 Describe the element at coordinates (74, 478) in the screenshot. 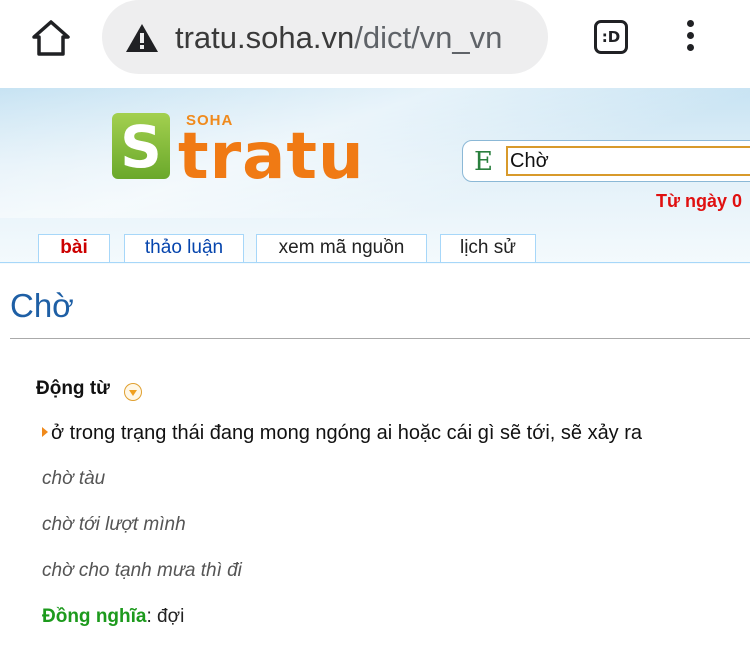

I see `example-1: chờ tàu` at that location.